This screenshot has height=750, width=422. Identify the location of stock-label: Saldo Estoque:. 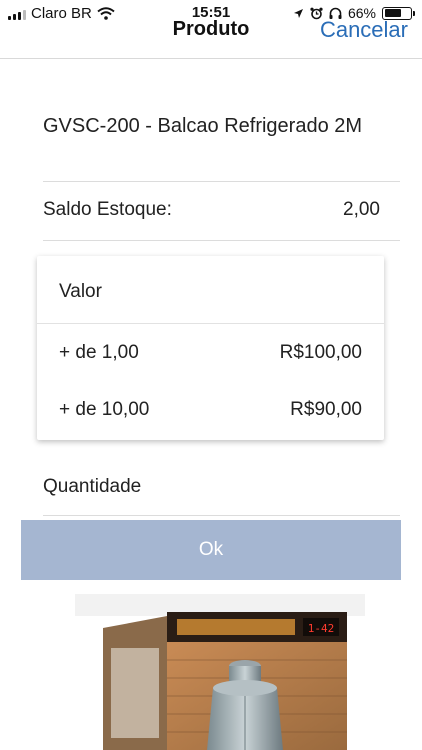
(107, 209).